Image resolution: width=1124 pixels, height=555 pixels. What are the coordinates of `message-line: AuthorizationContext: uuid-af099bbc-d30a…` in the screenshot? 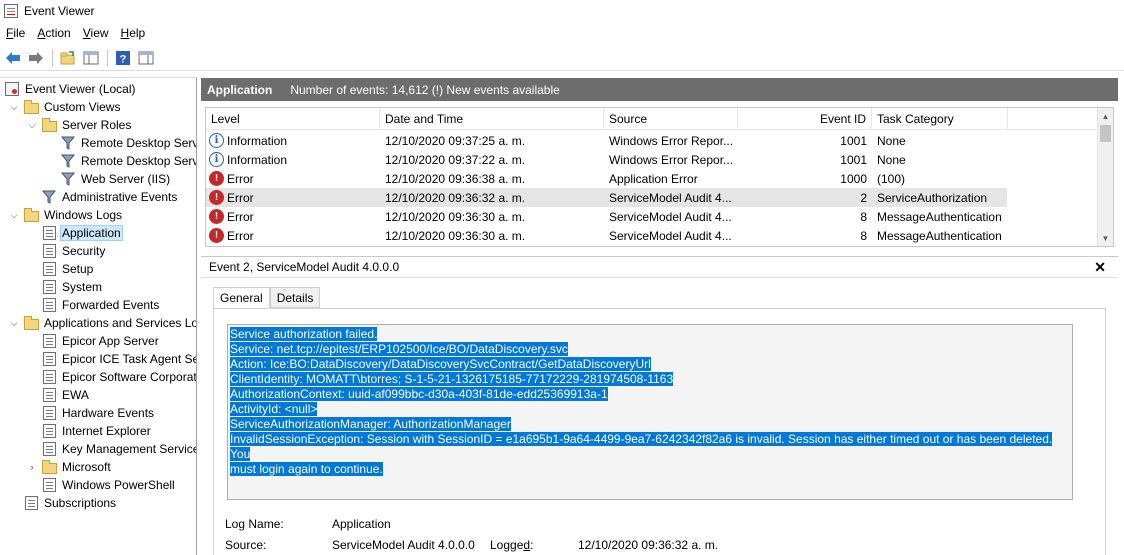 It's located at (650, 394).